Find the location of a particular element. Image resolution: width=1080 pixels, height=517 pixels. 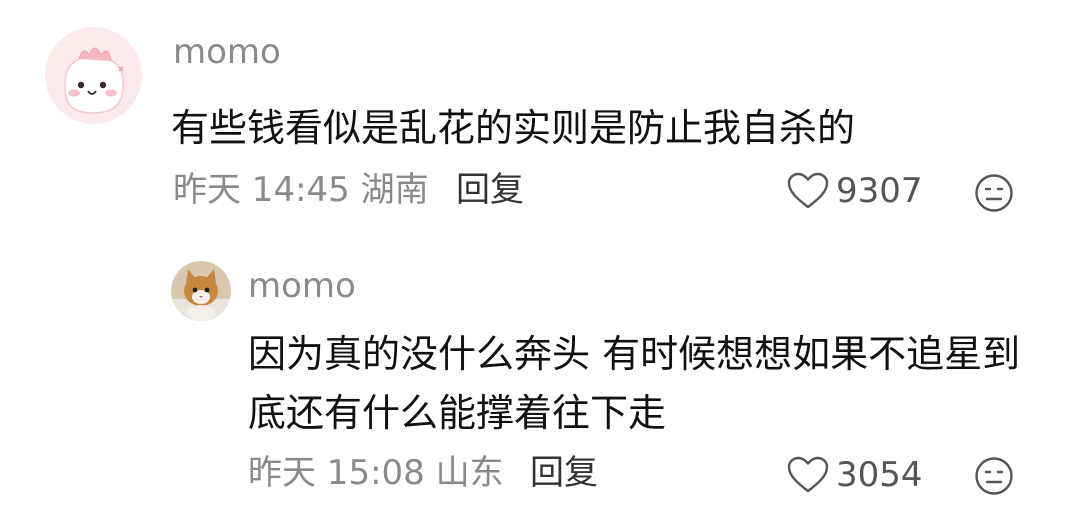

reply-username: momo is located at coordinates (302, 286).